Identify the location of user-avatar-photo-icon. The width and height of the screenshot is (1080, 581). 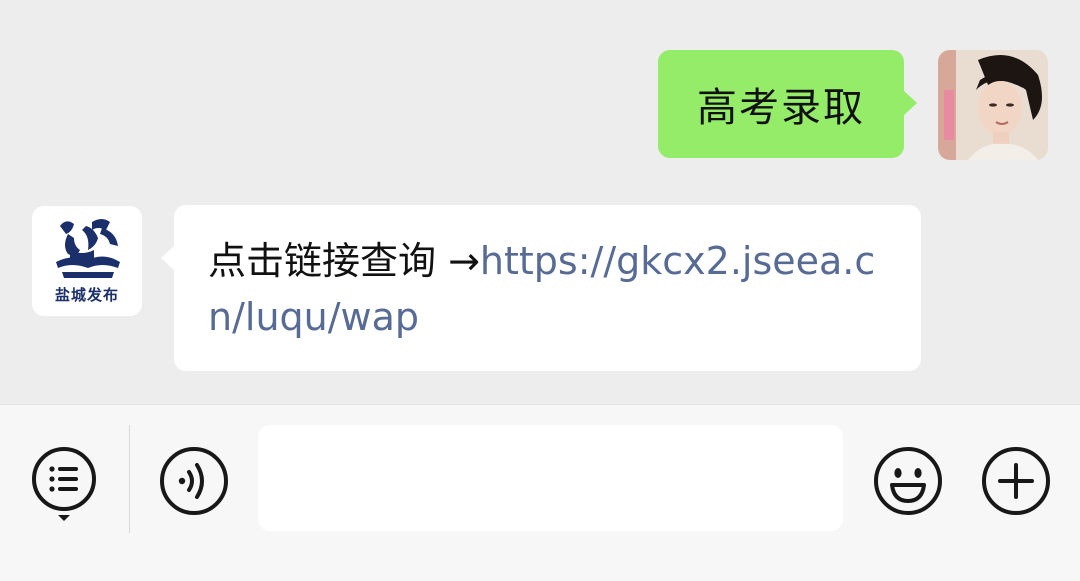
(993, 105).